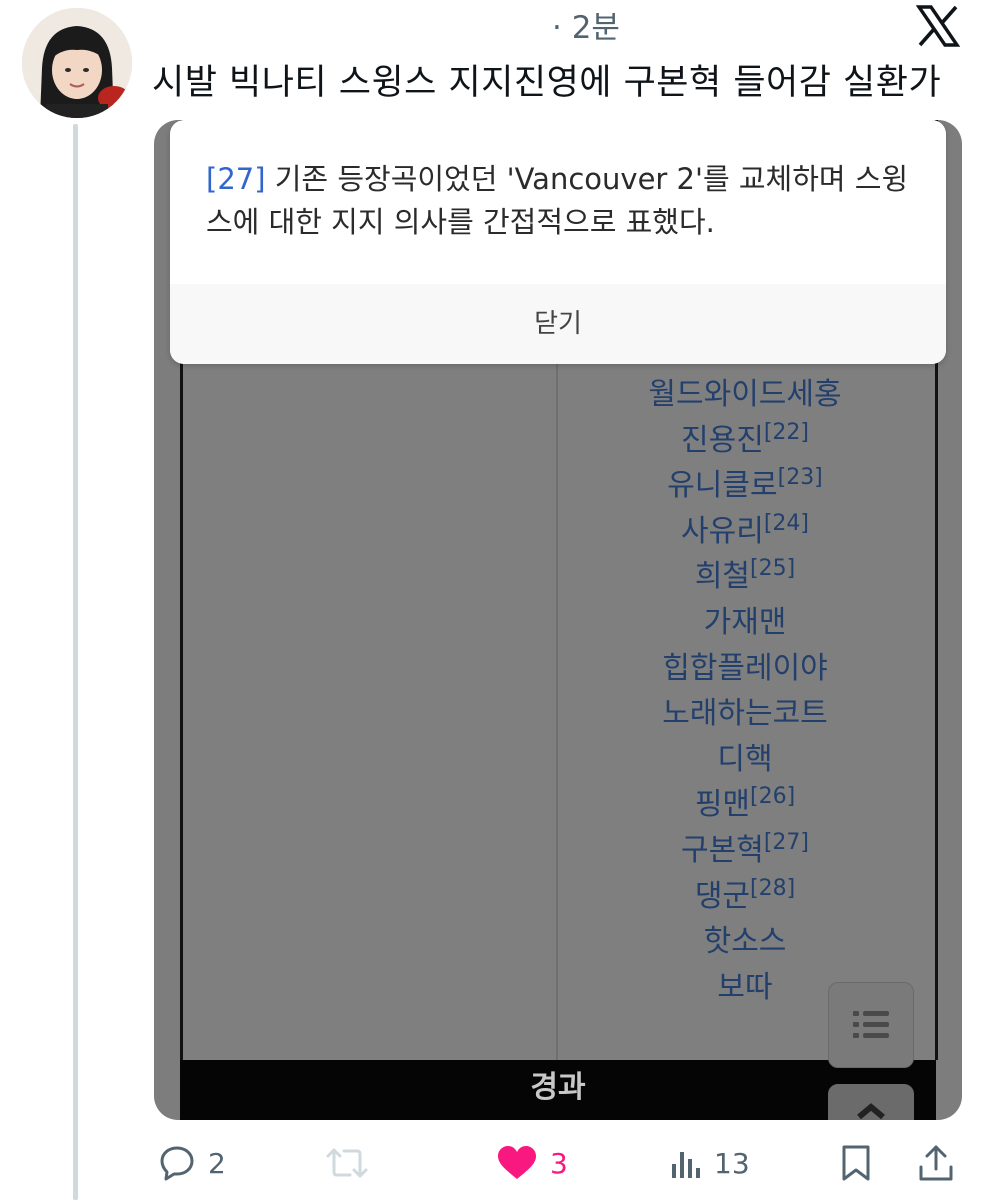  Describe the element at coordinates (587, 179) in the screenshot. I see `footnote-line-1: 기존 등장곡이었던 'Vancouver 2'를 교체하며 스윙` at that location.